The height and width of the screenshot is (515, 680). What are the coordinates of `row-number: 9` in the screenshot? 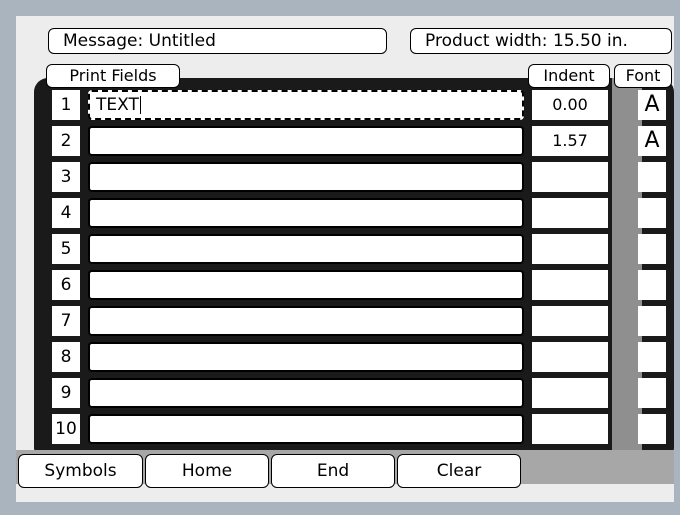 It's located at (66, 393).